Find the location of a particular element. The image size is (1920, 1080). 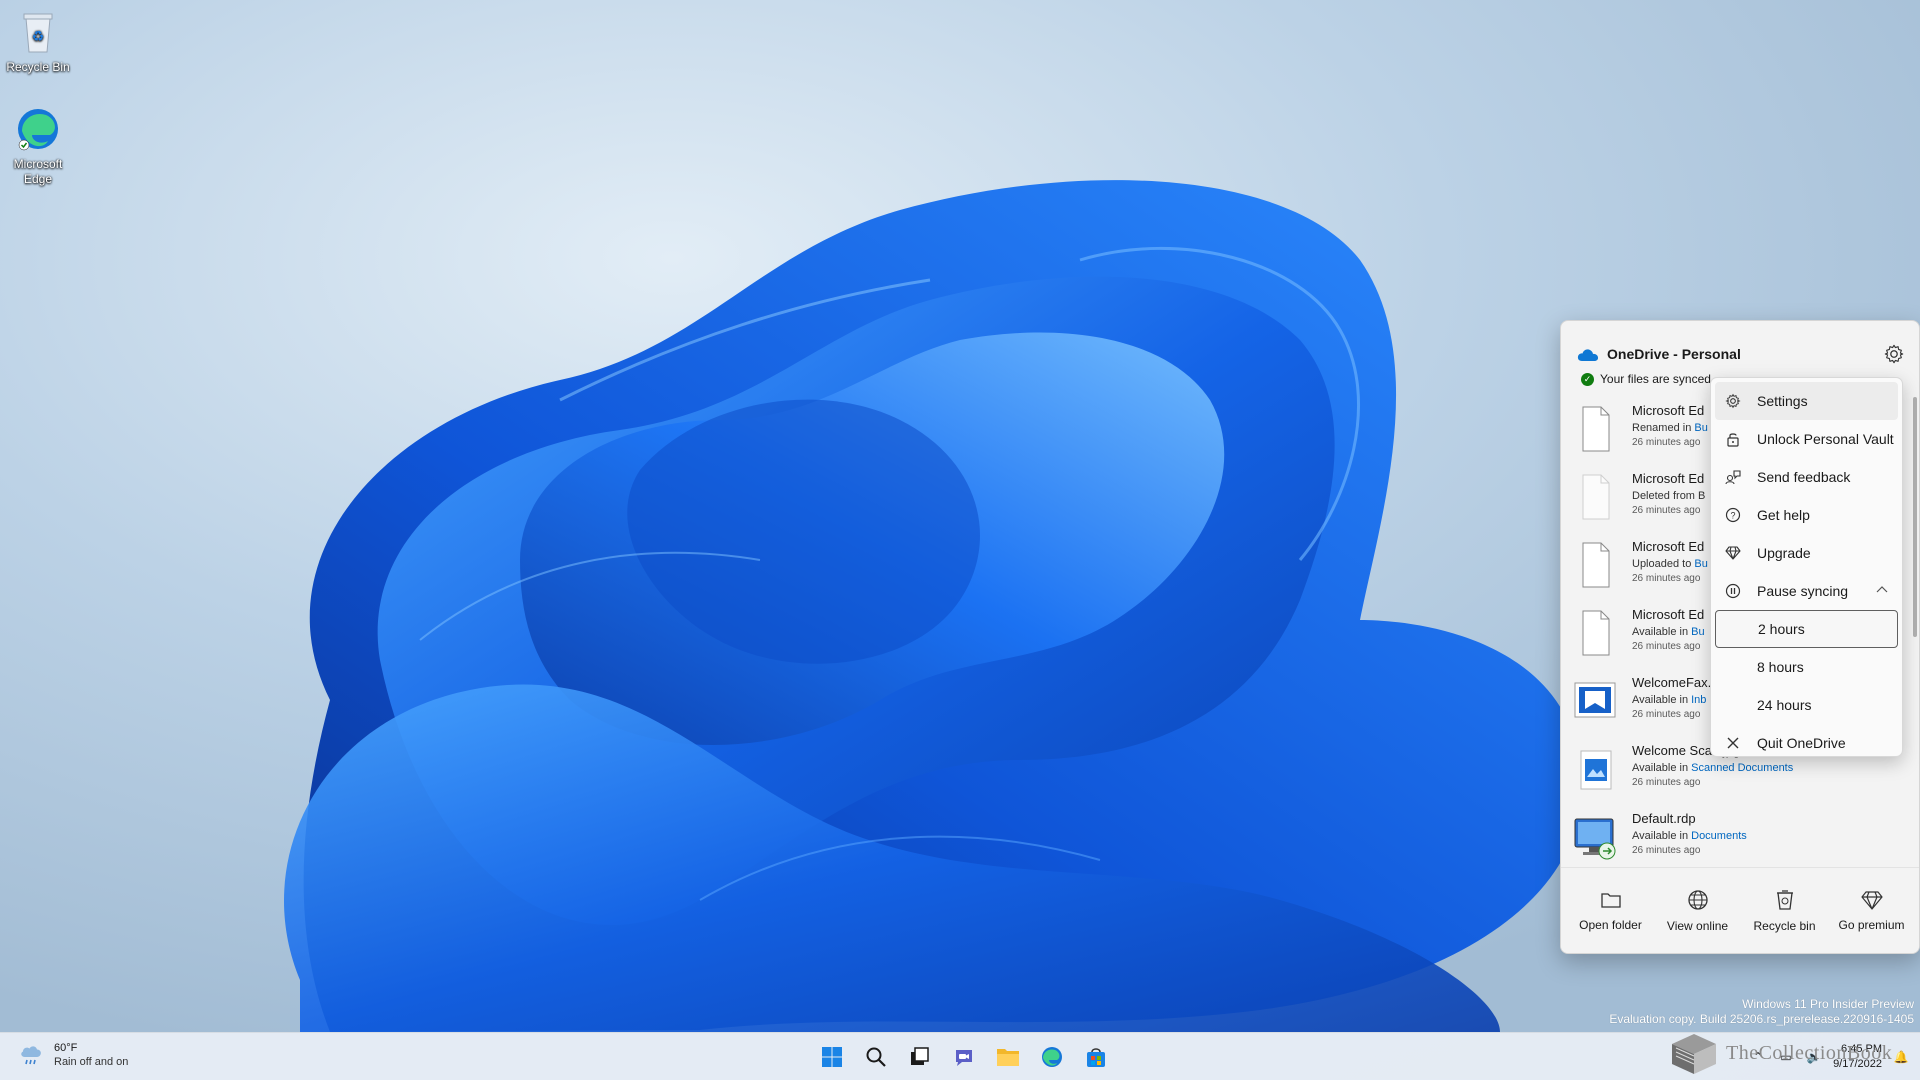

menu-label: Settings is located at coordinates (1782, 401).